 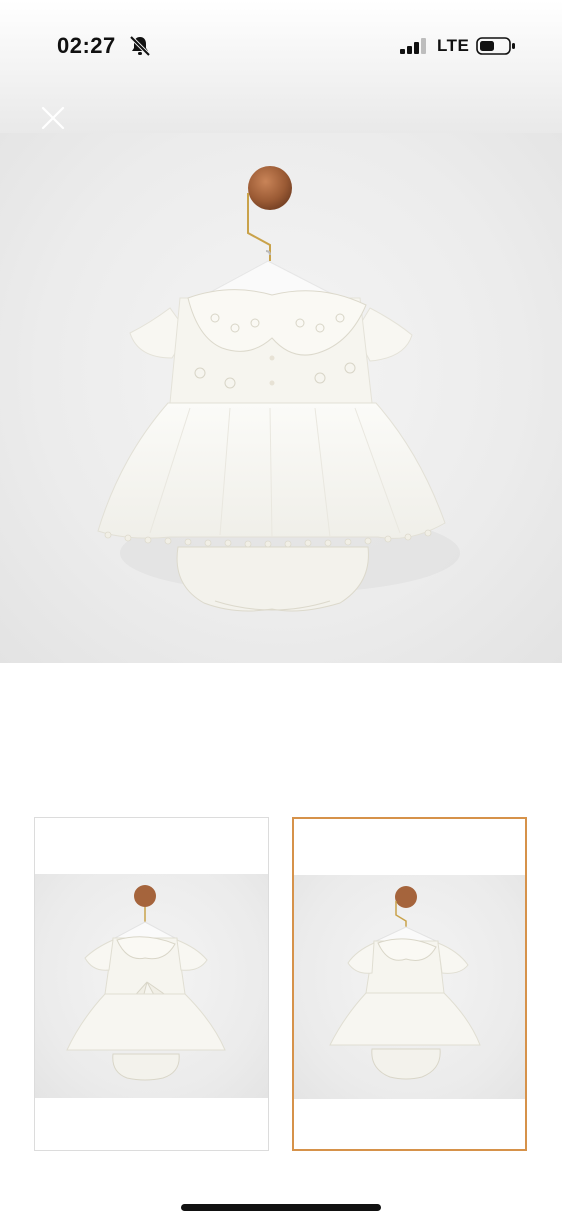 What do you see at coordinates (86, 45) in the screenshot?
I see `status-time: 02:27` at bounding box center [86, 45].